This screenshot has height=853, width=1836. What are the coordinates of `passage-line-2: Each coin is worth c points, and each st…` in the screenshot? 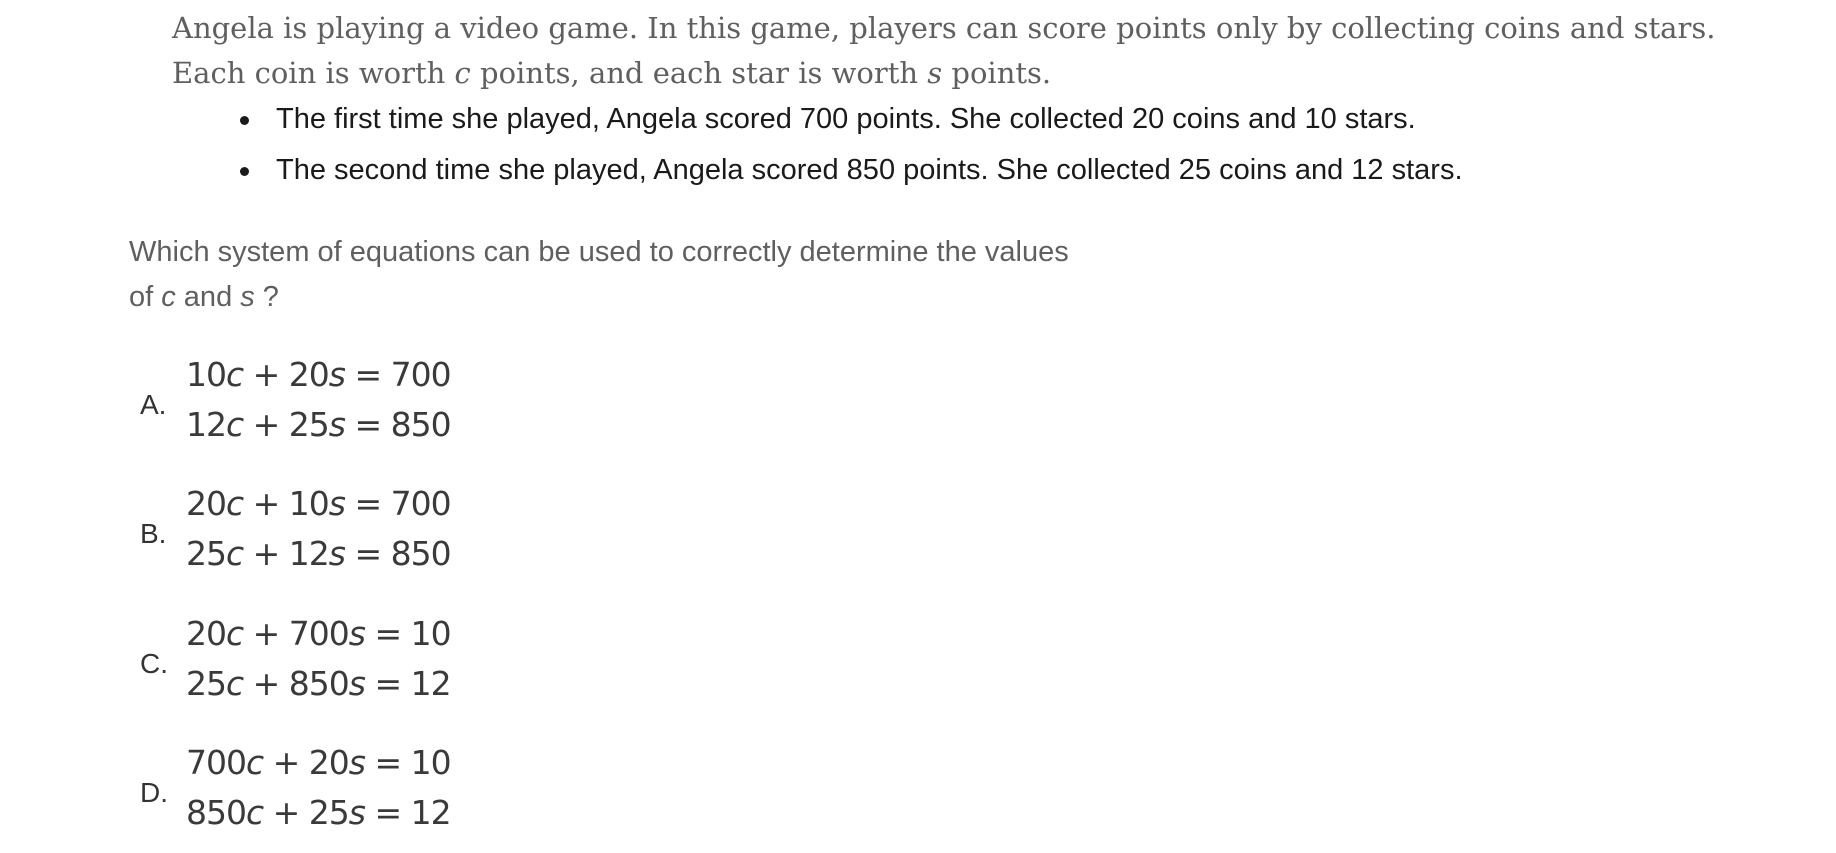 It's located at (992, 73).